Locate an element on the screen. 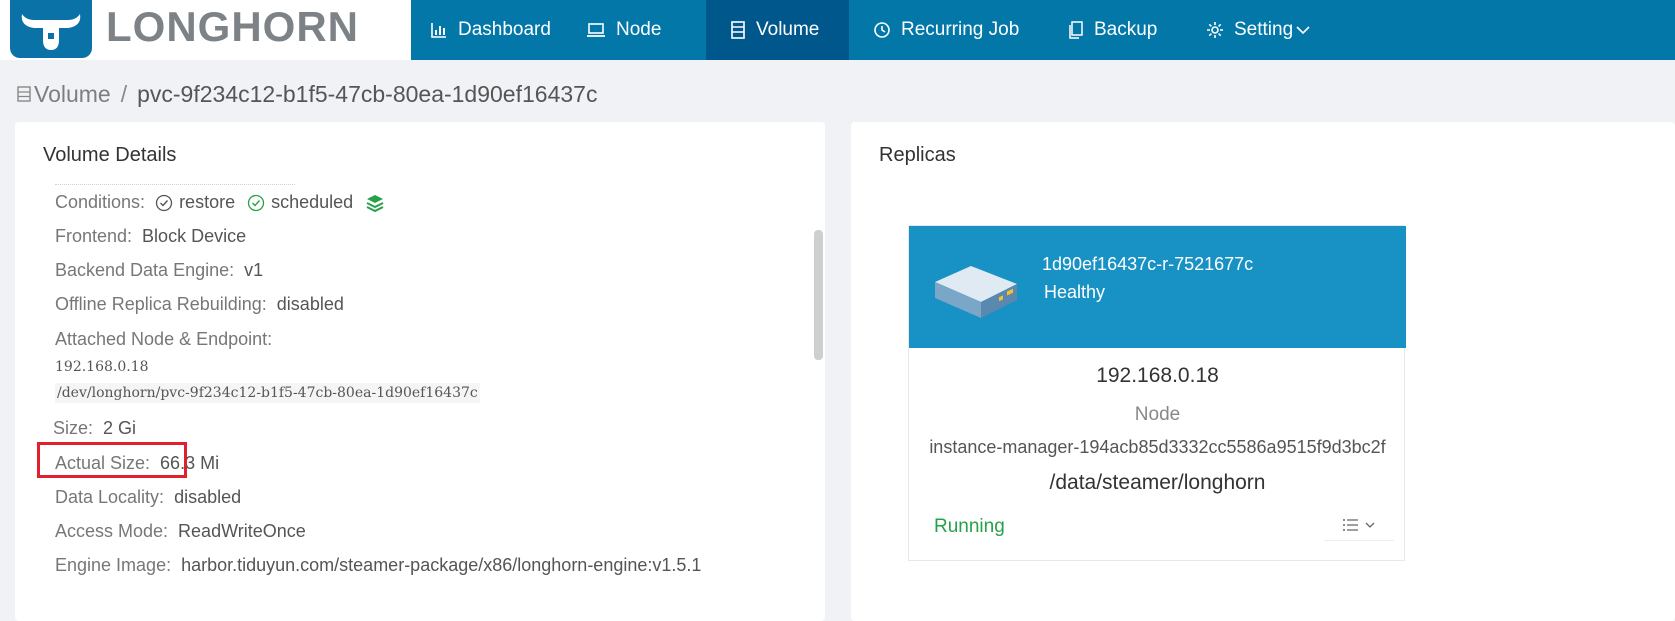  field-value: Block Device is located at coordinates (194, 236).